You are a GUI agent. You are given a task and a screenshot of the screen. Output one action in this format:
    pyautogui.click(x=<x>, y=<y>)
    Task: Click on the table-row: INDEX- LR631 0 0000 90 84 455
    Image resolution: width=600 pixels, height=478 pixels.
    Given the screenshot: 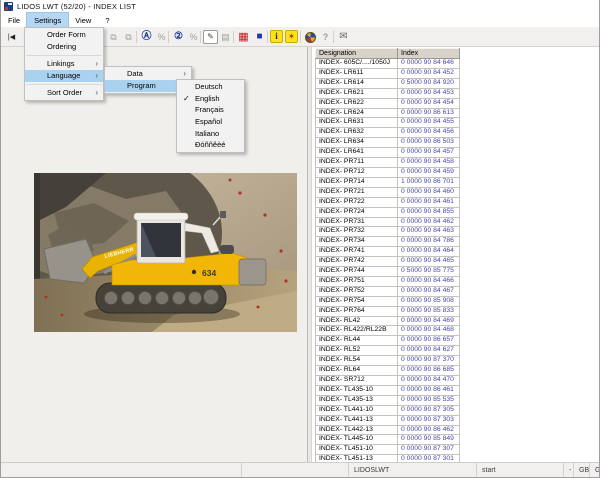 What is the action you would take?
    pyautogui.click(x=387, y=123)
    